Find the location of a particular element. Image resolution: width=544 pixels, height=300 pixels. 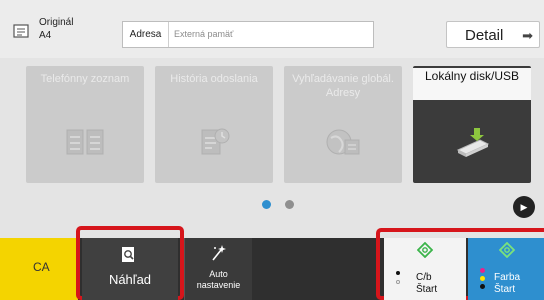

auto-setting-label: Auto nastavenie is located at coordinates (218, 280).